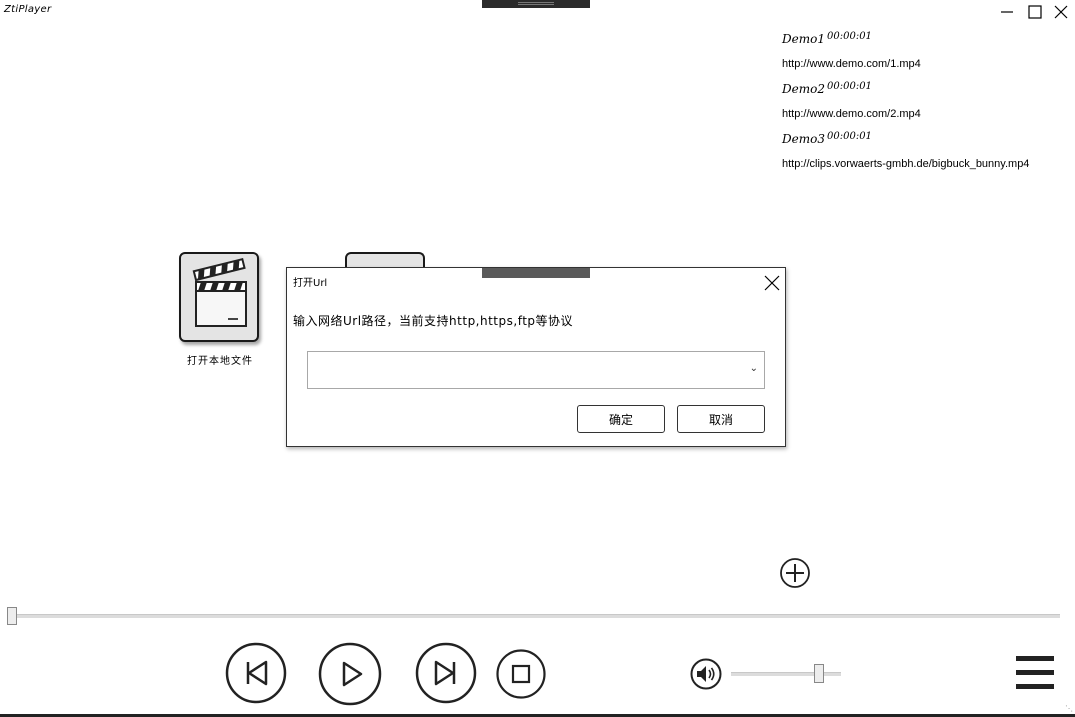  What do you see at coordinates (1069, 708) in the screenshot?
I see `resize-grip: ⋱` at bounding box center [1069, 708].